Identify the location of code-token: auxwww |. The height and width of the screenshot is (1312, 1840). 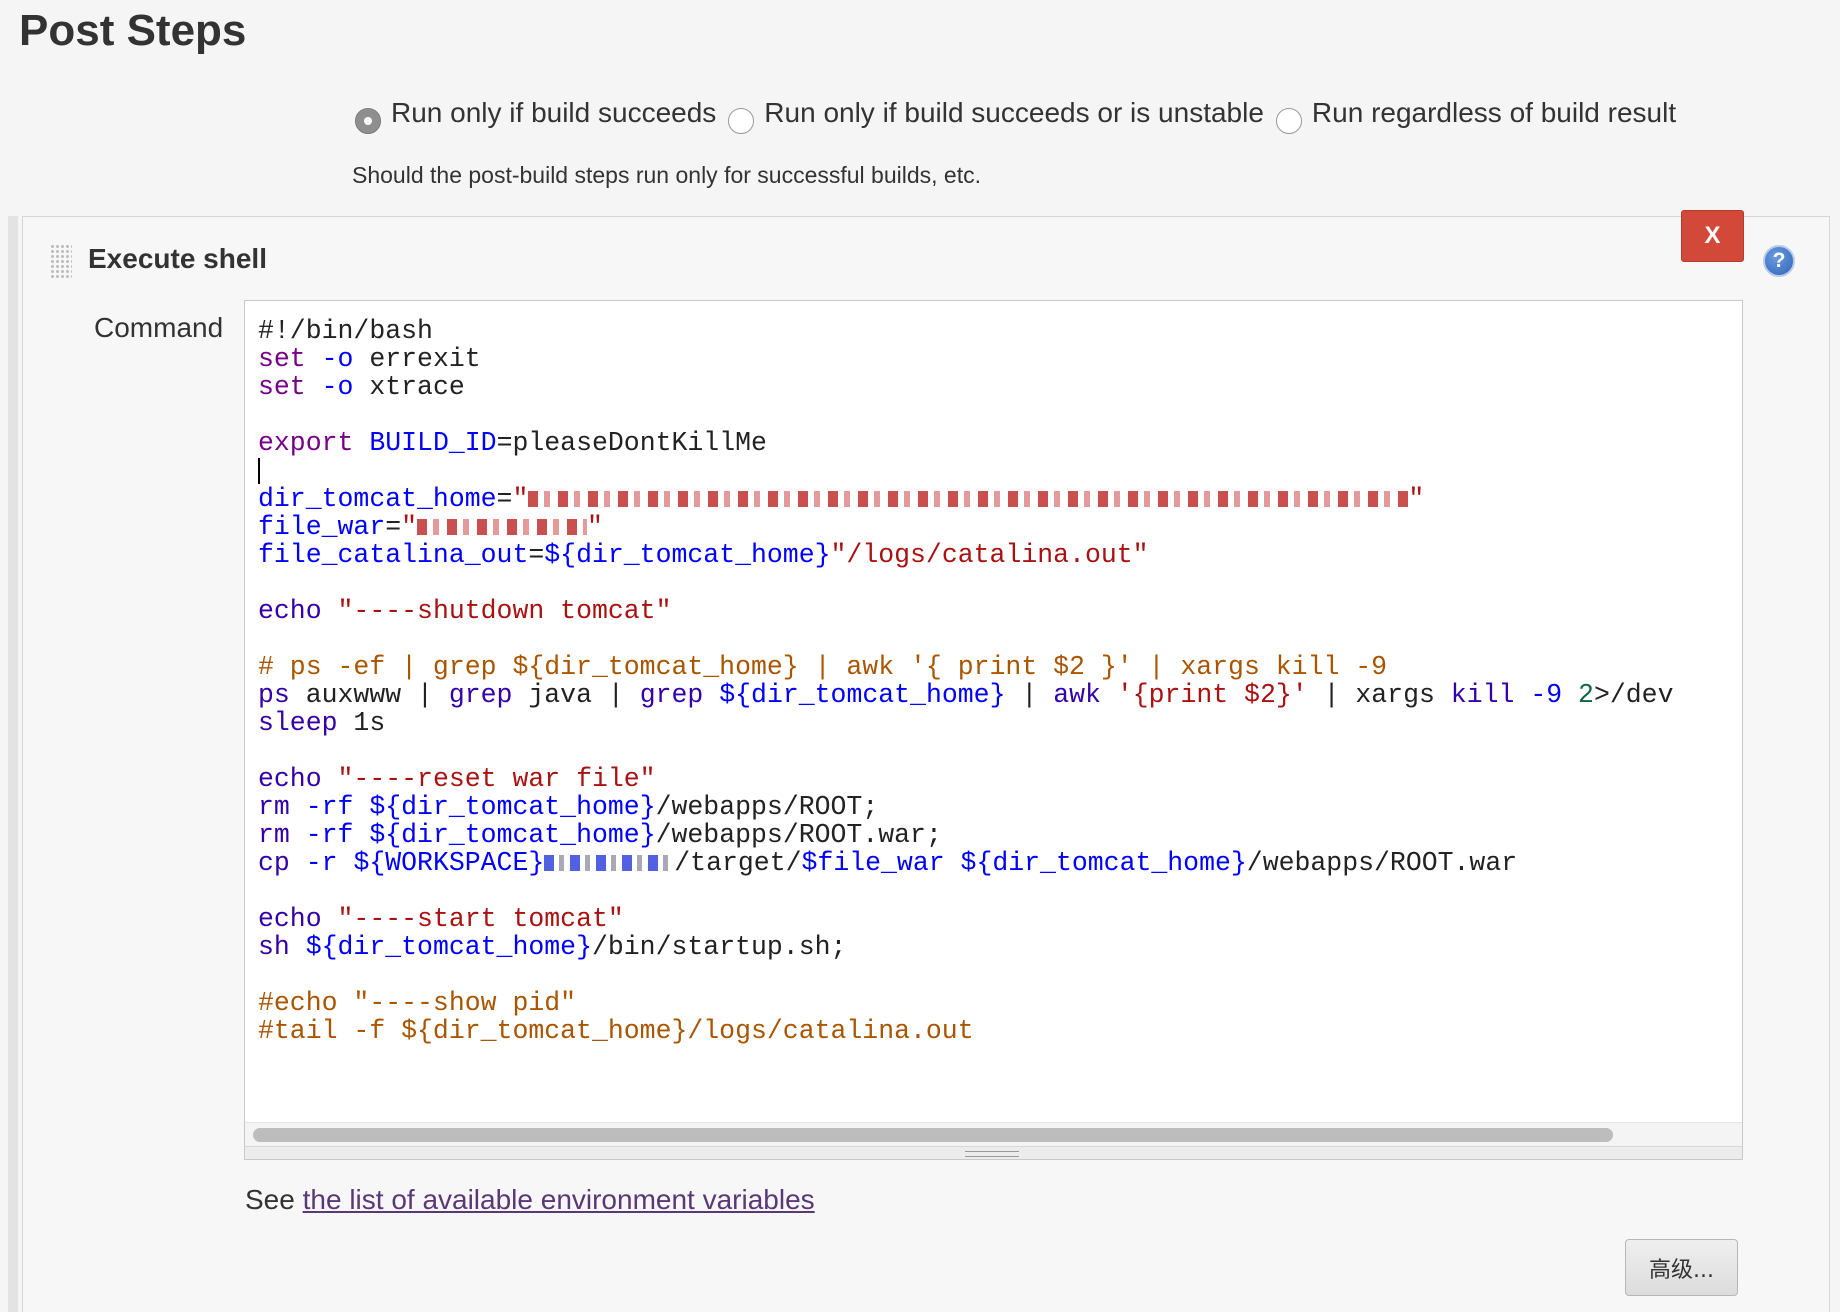
(369, 695).